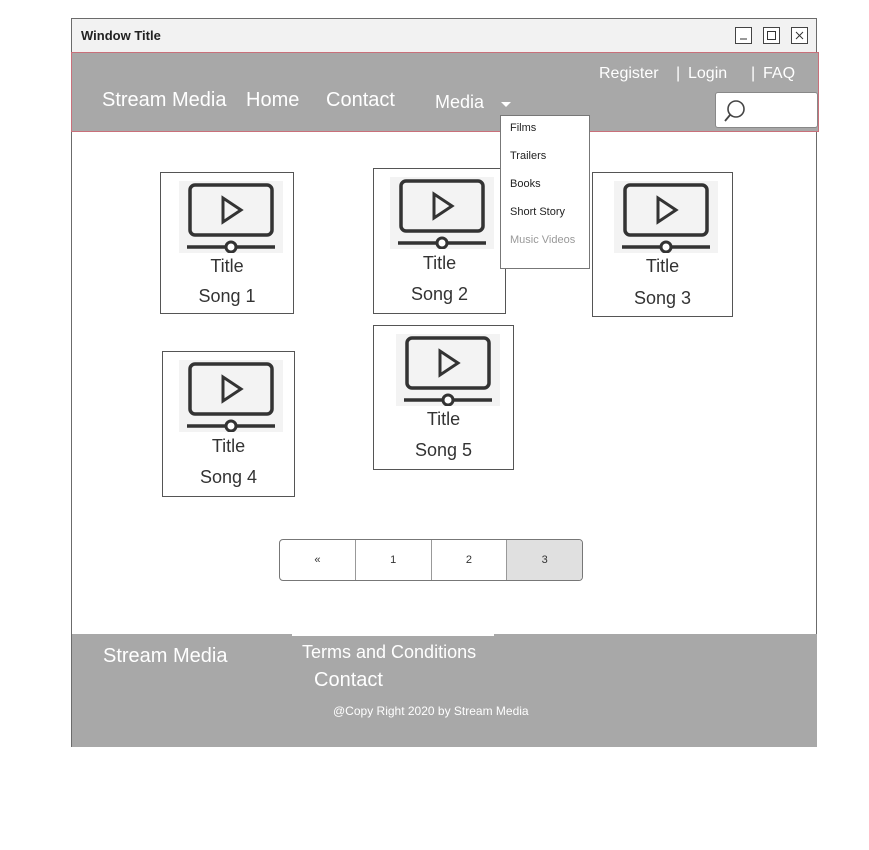 This screenshot has height=850, width=869. What do you see at coordinates (360, 100) in the screenshot?
I see `nav-contact: Contact` at bounding box center [360, 100].